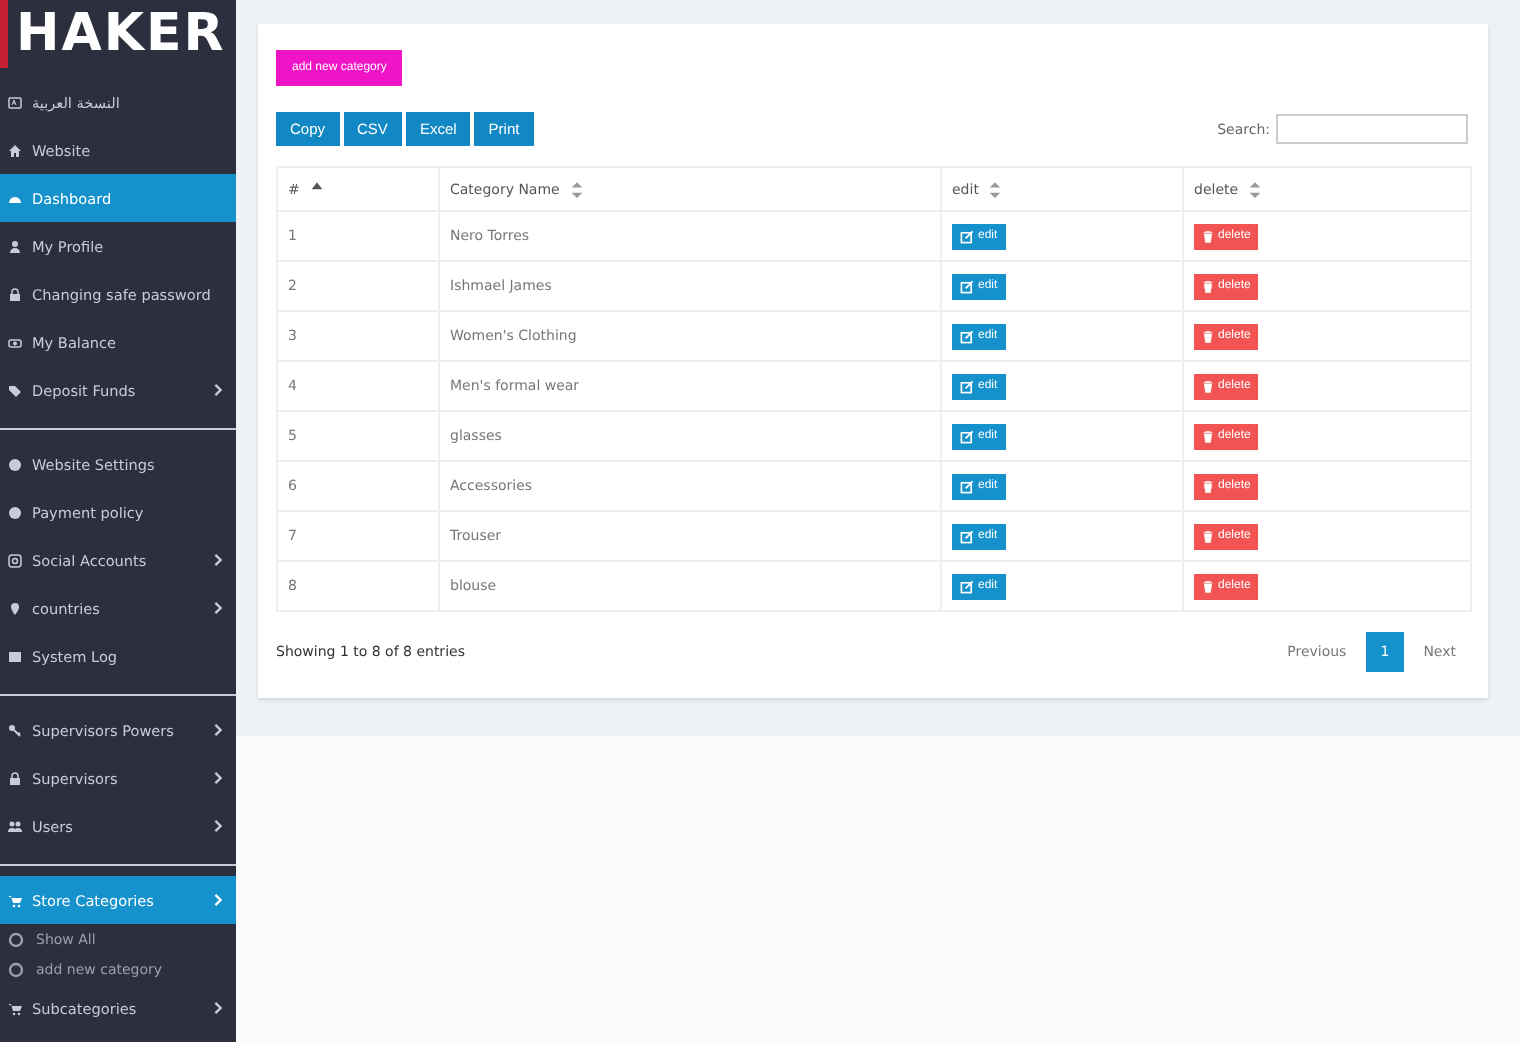 The width and height of the screenshot is (1520, 1042). I want to click on home-icon, so click(15, 150).